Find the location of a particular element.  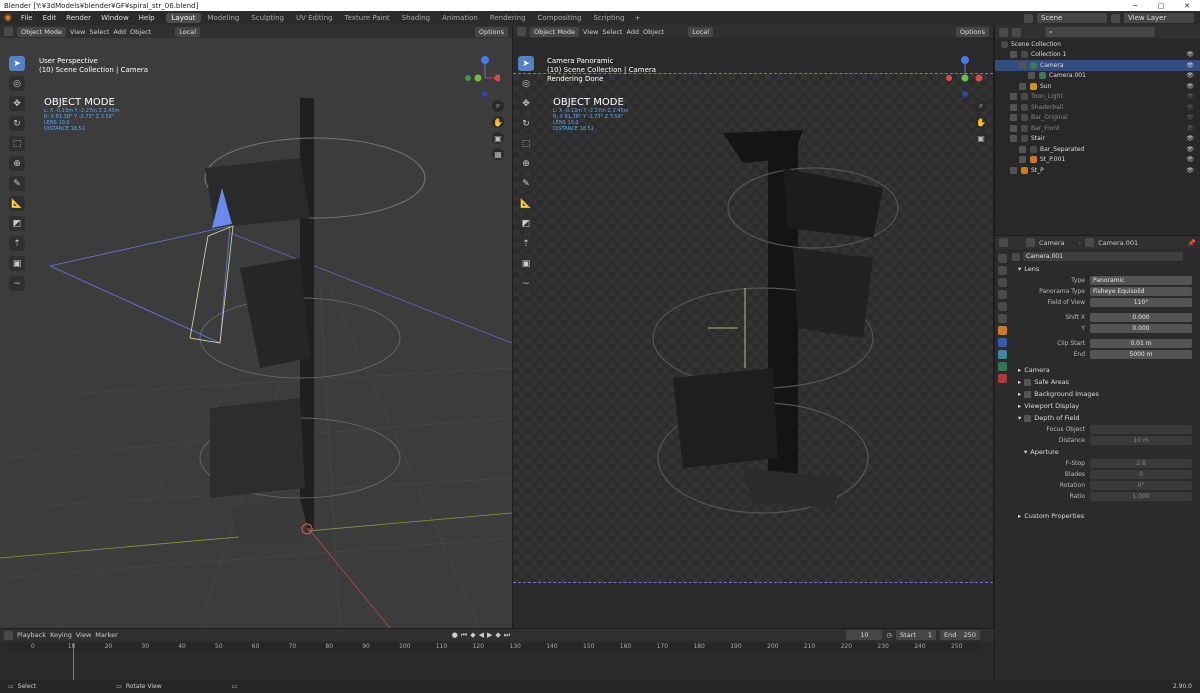

scale-tool: ⬚ is located at coordinates (526, 143).